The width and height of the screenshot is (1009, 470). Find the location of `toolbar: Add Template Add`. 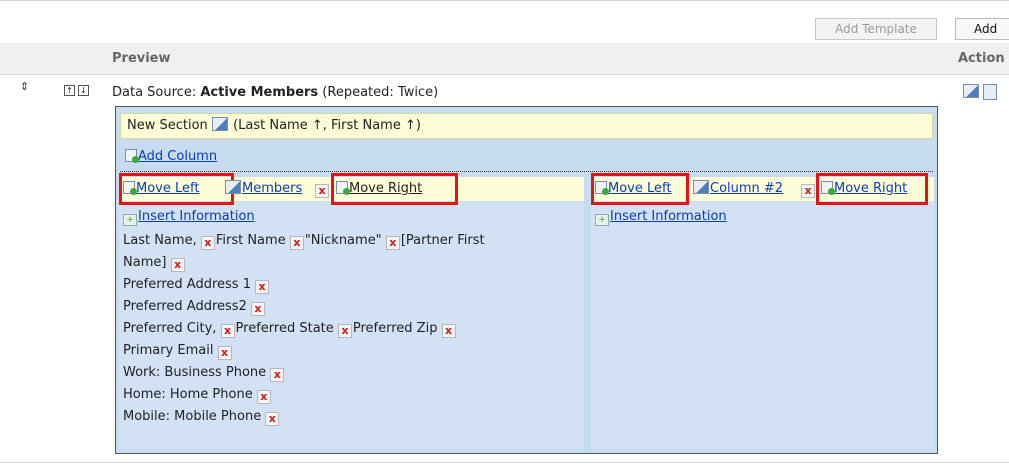

toolbar: Add Template Add is located at coordinates (504, 22).